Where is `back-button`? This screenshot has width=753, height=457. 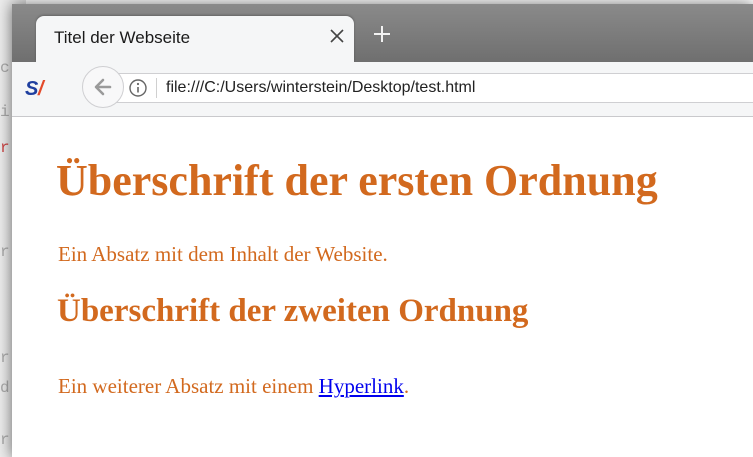
back-button is located at coordinates (103, 87).